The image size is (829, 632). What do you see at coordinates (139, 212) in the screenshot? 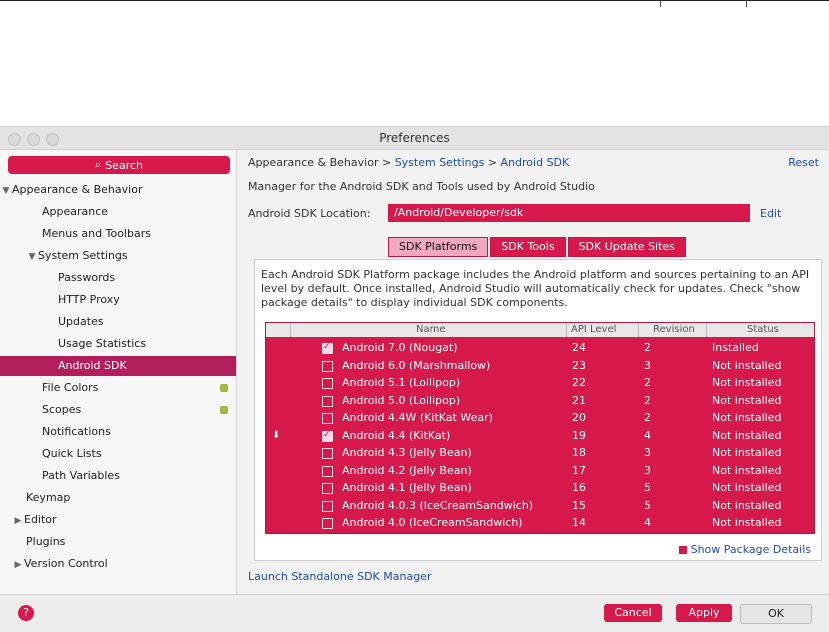
I see `tree-item-appearance: Appearance` at bounding box center [139, 212].